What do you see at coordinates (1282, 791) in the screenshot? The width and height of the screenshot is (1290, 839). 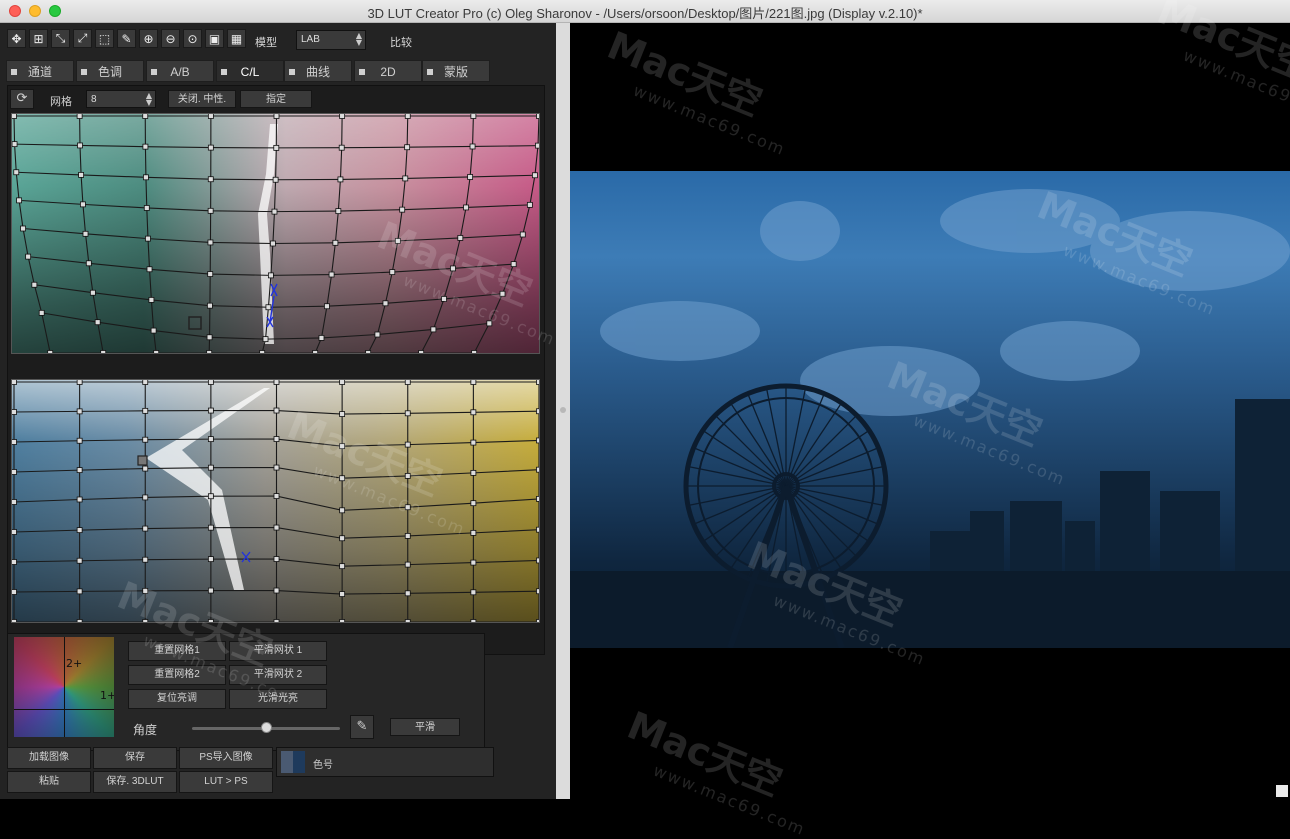 I see `resize-grip` at bounding box center [1282, 791].